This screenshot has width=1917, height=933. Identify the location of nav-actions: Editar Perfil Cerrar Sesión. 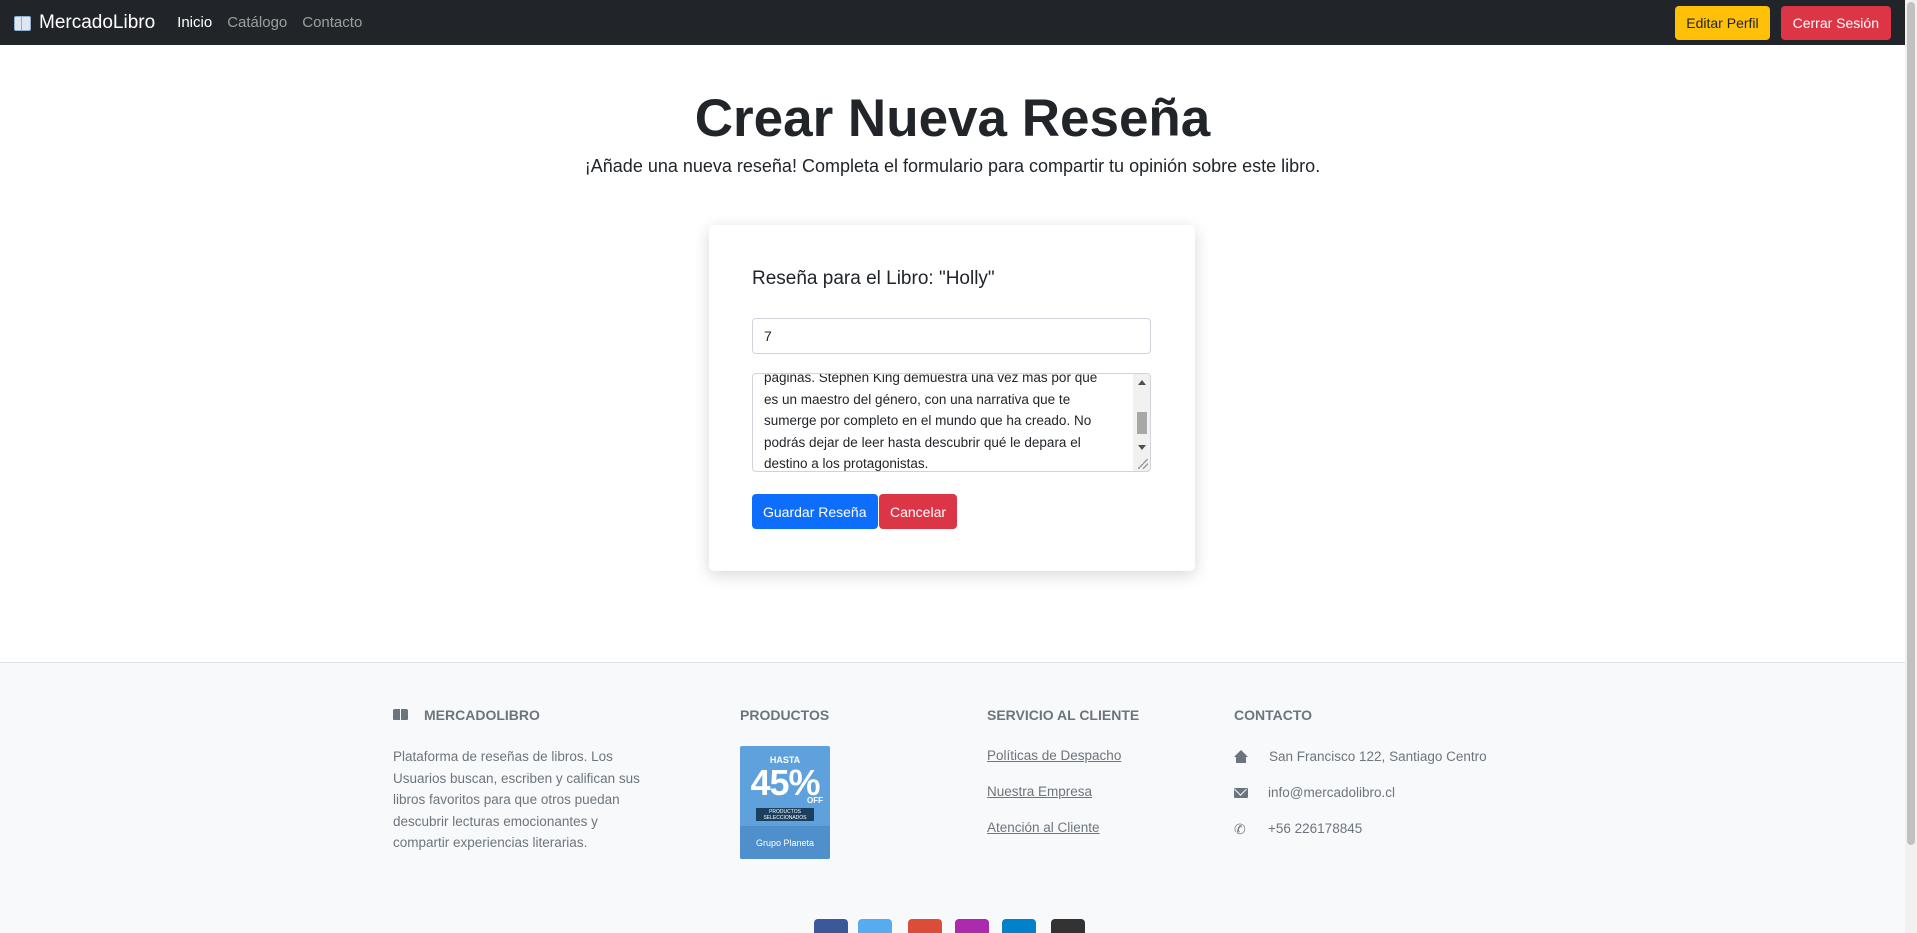
(1783, 22).